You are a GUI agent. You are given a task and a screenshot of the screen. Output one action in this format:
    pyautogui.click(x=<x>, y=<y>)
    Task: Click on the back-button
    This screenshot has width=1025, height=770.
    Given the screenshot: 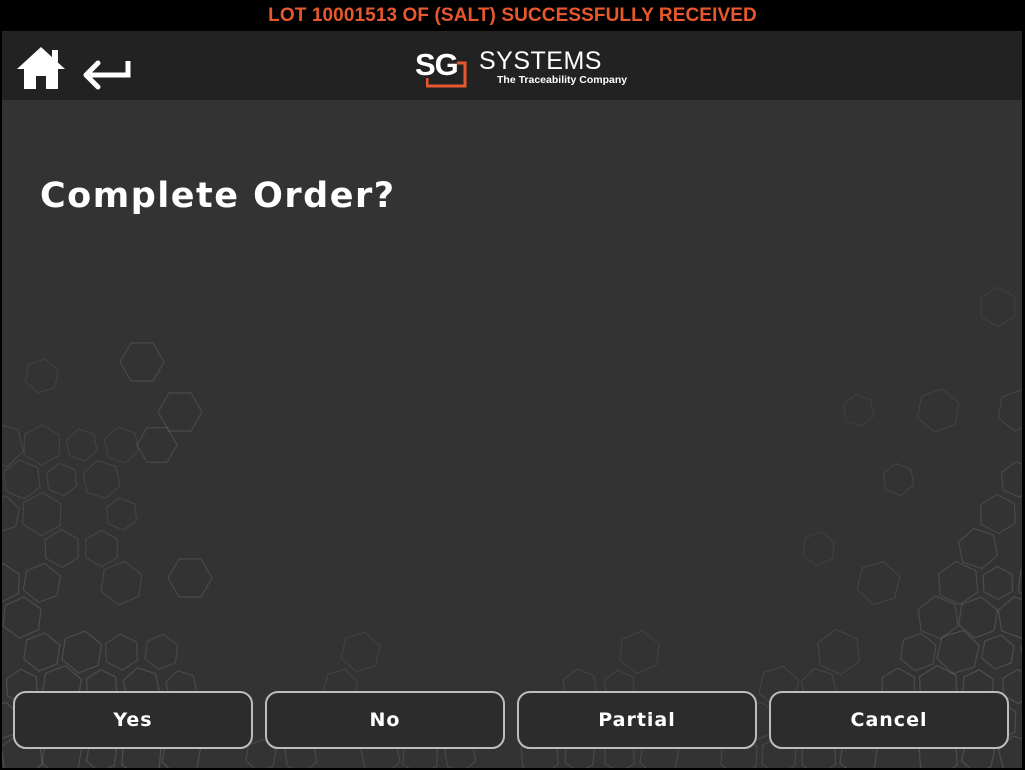 What is the action you would take?
    pyautogui.click(x=107, y=72)
    